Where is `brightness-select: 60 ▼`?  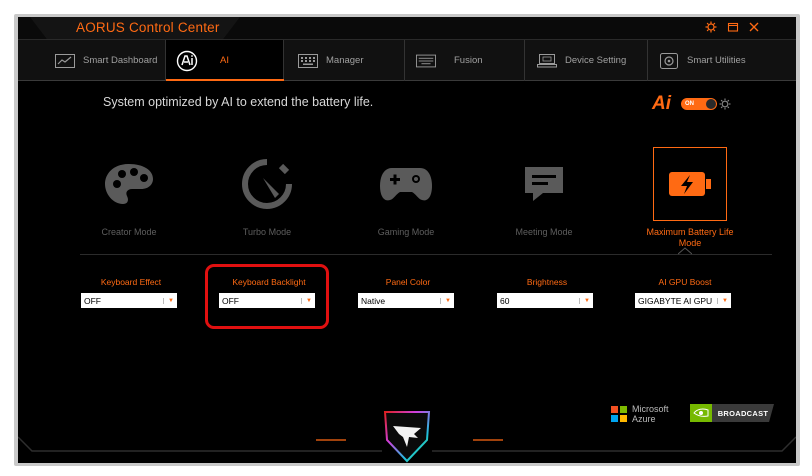
brightness-select: 60 ▼ is located at coordinates (545, 300).